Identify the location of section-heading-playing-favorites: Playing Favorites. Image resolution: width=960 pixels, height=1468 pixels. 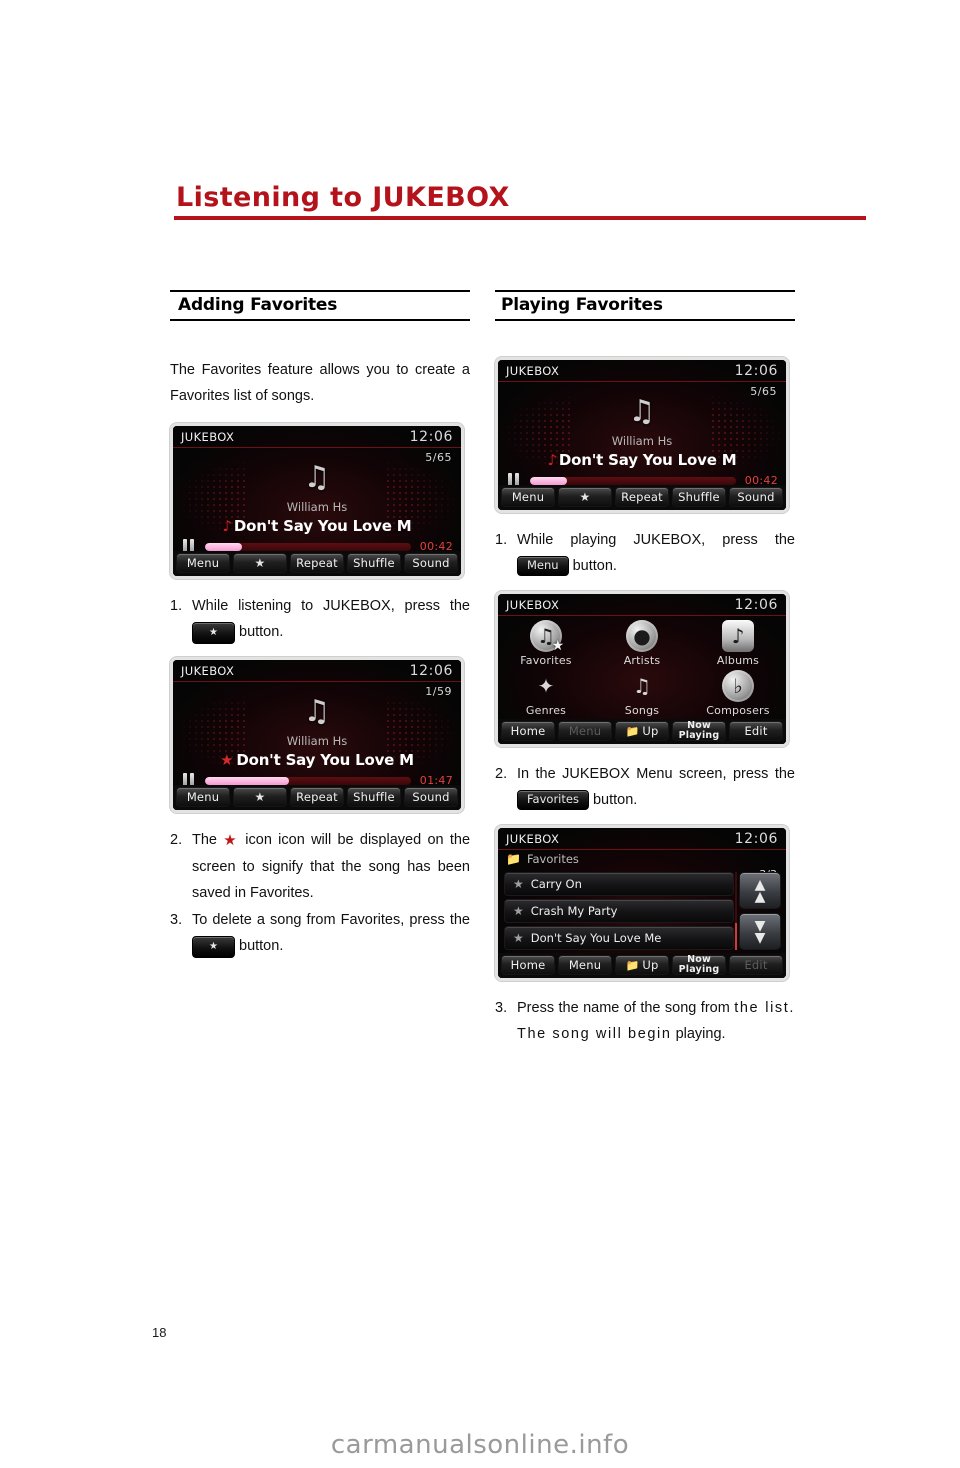
(645, 305).